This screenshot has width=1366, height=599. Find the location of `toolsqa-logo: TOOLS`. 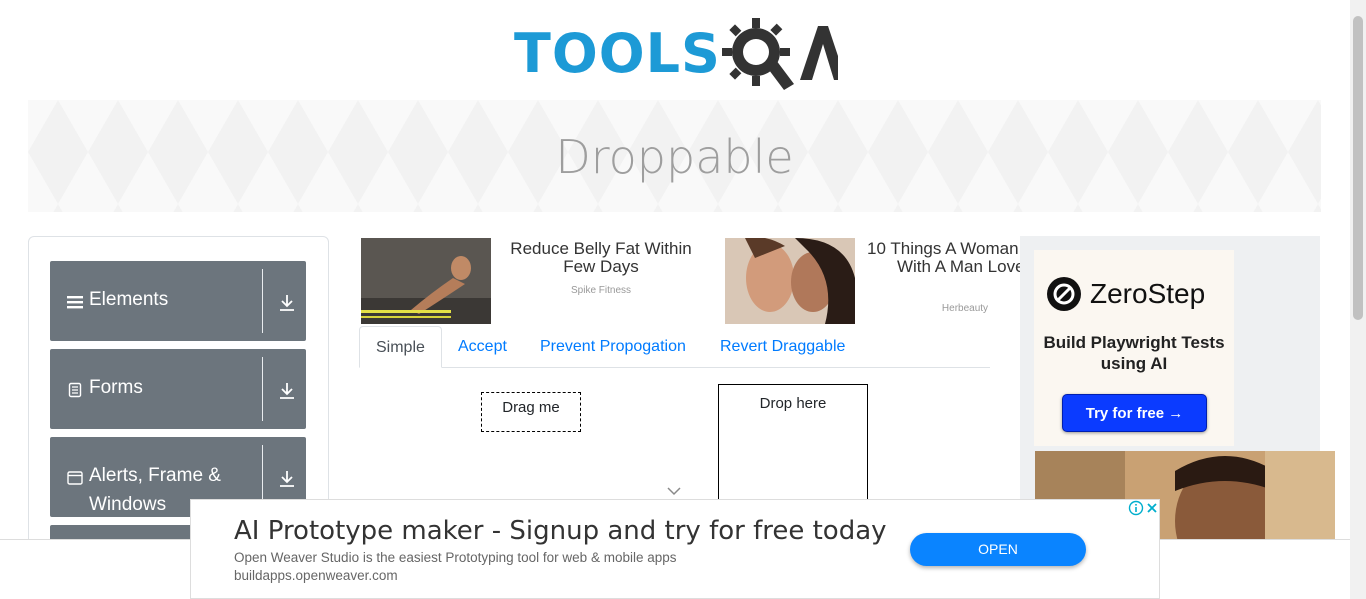

toolsqa-logo: TOOLS is located at coordinates (676, 53).